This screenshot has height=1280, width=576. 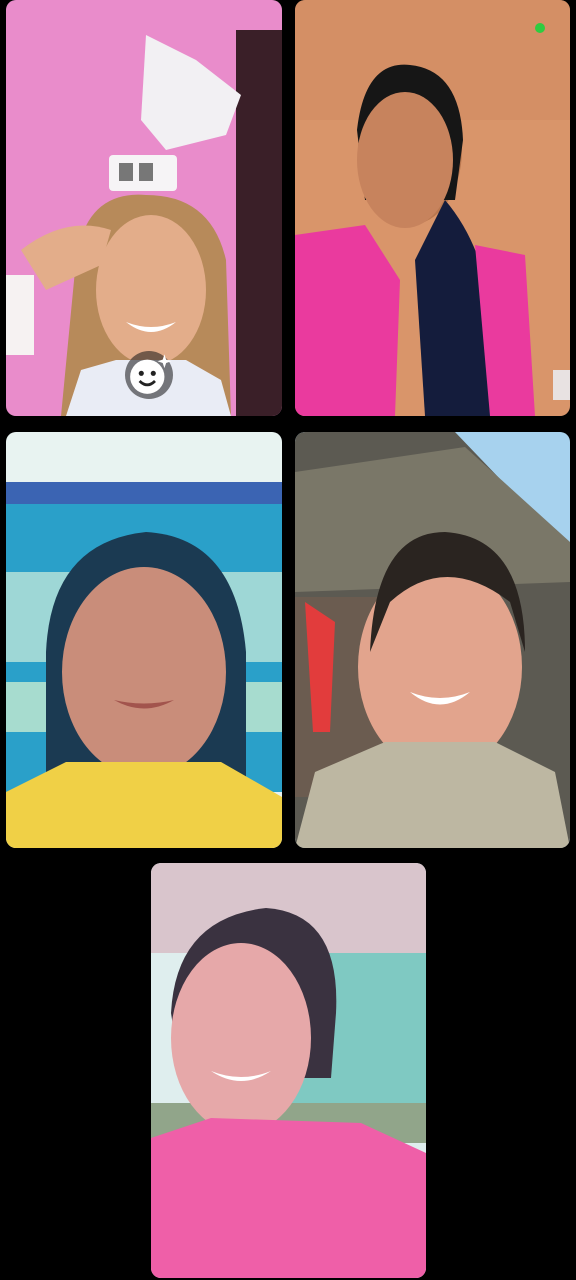 I want to click on effects-button, so click(x=149, y=375).